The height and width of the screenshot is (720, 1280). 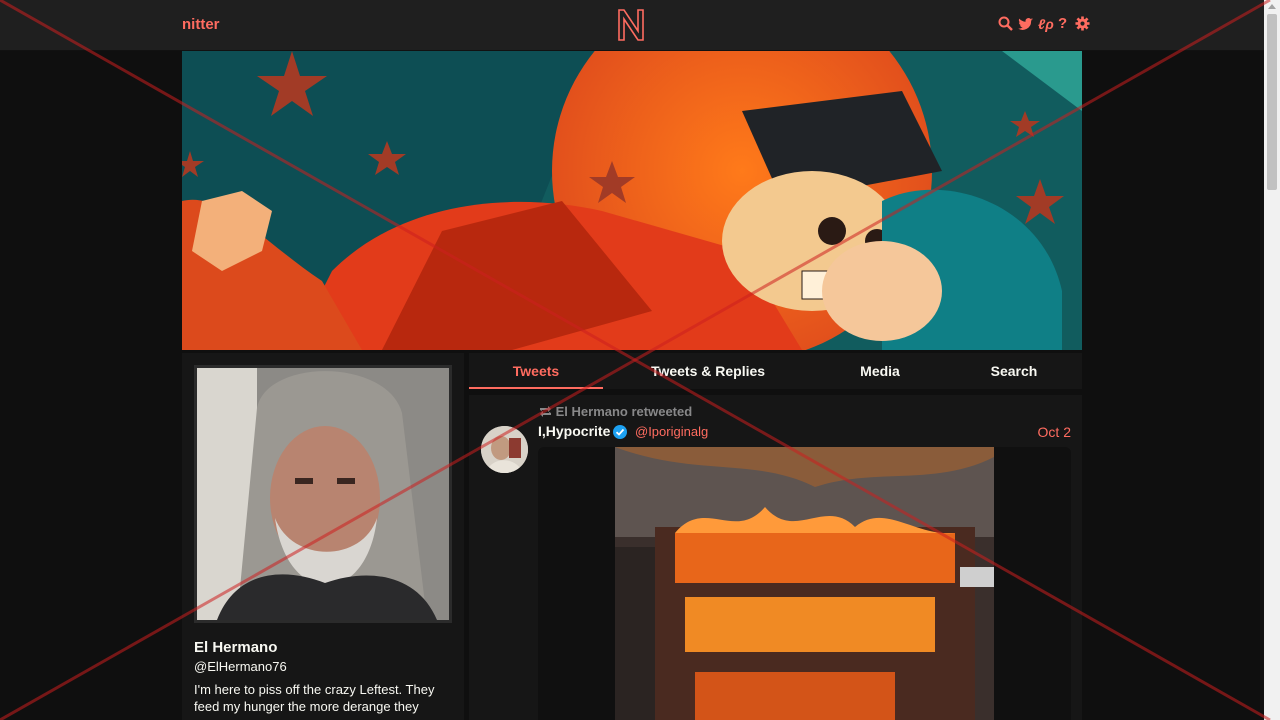 I want to click on tweet-date: Oct 2, so click(x=1054, y=432).